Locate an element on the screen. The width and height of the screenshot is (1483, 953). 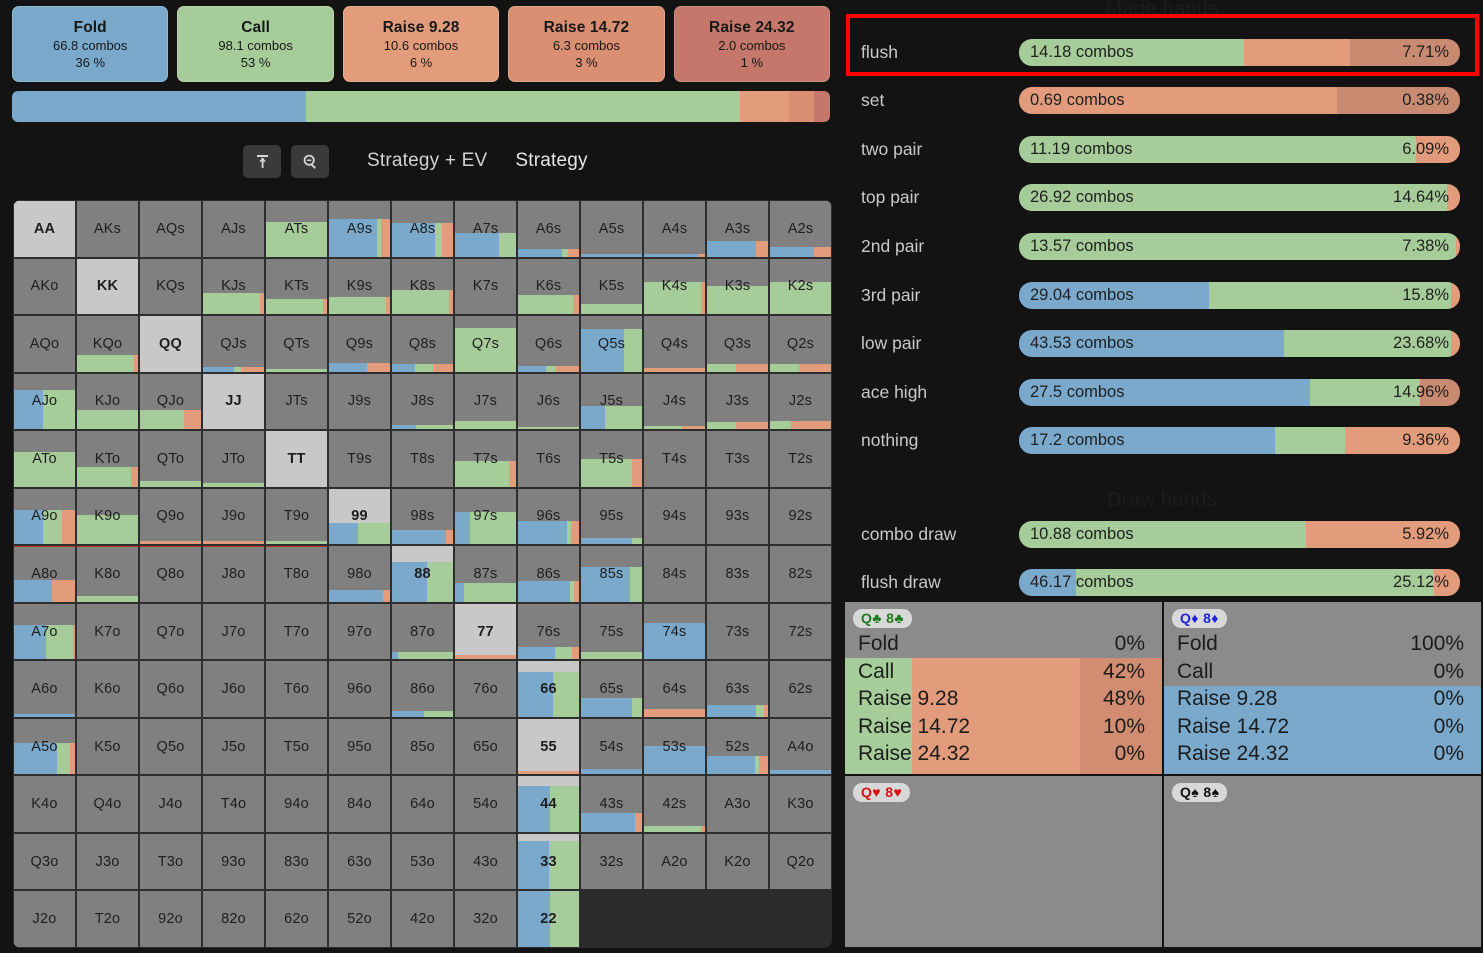
card-combo-panel-3: Q♥ 8♥ is located at coordinates (1003, 861).